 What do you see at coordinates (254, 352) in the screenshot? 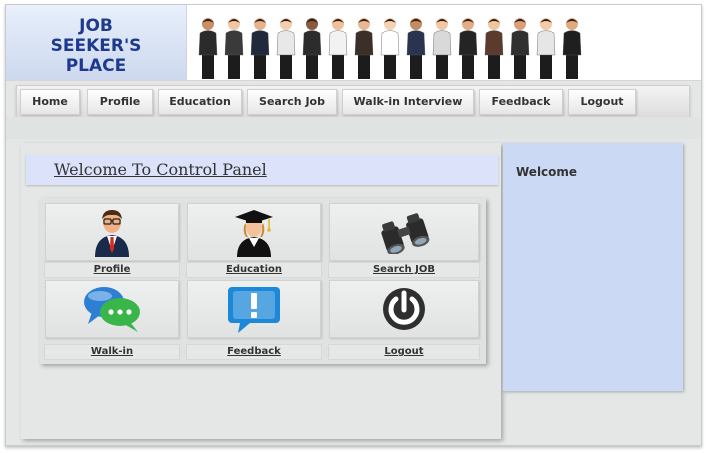
I see `feedback-link: Feedback` at bounding box center [254, 352].